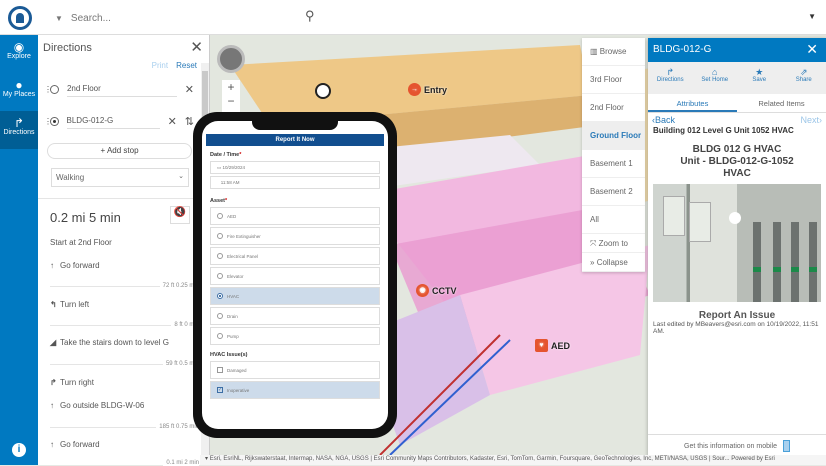 The height and width of the screenshot is (466, 826). Describe the element at coordinates (295, 316) in the screenshot. I see `asset-option: Drain` at that location.